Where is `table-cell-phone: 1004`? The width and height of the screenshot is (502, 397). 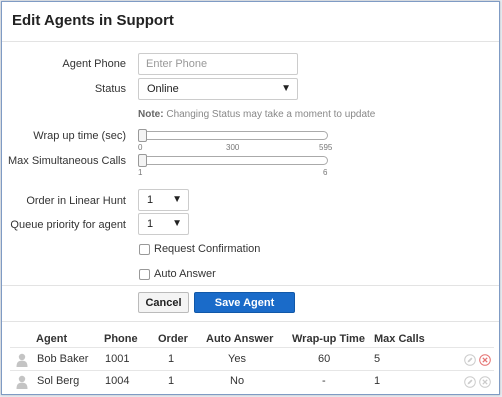 table-cell-phone: 1004 is located at coordinates (117, 381).